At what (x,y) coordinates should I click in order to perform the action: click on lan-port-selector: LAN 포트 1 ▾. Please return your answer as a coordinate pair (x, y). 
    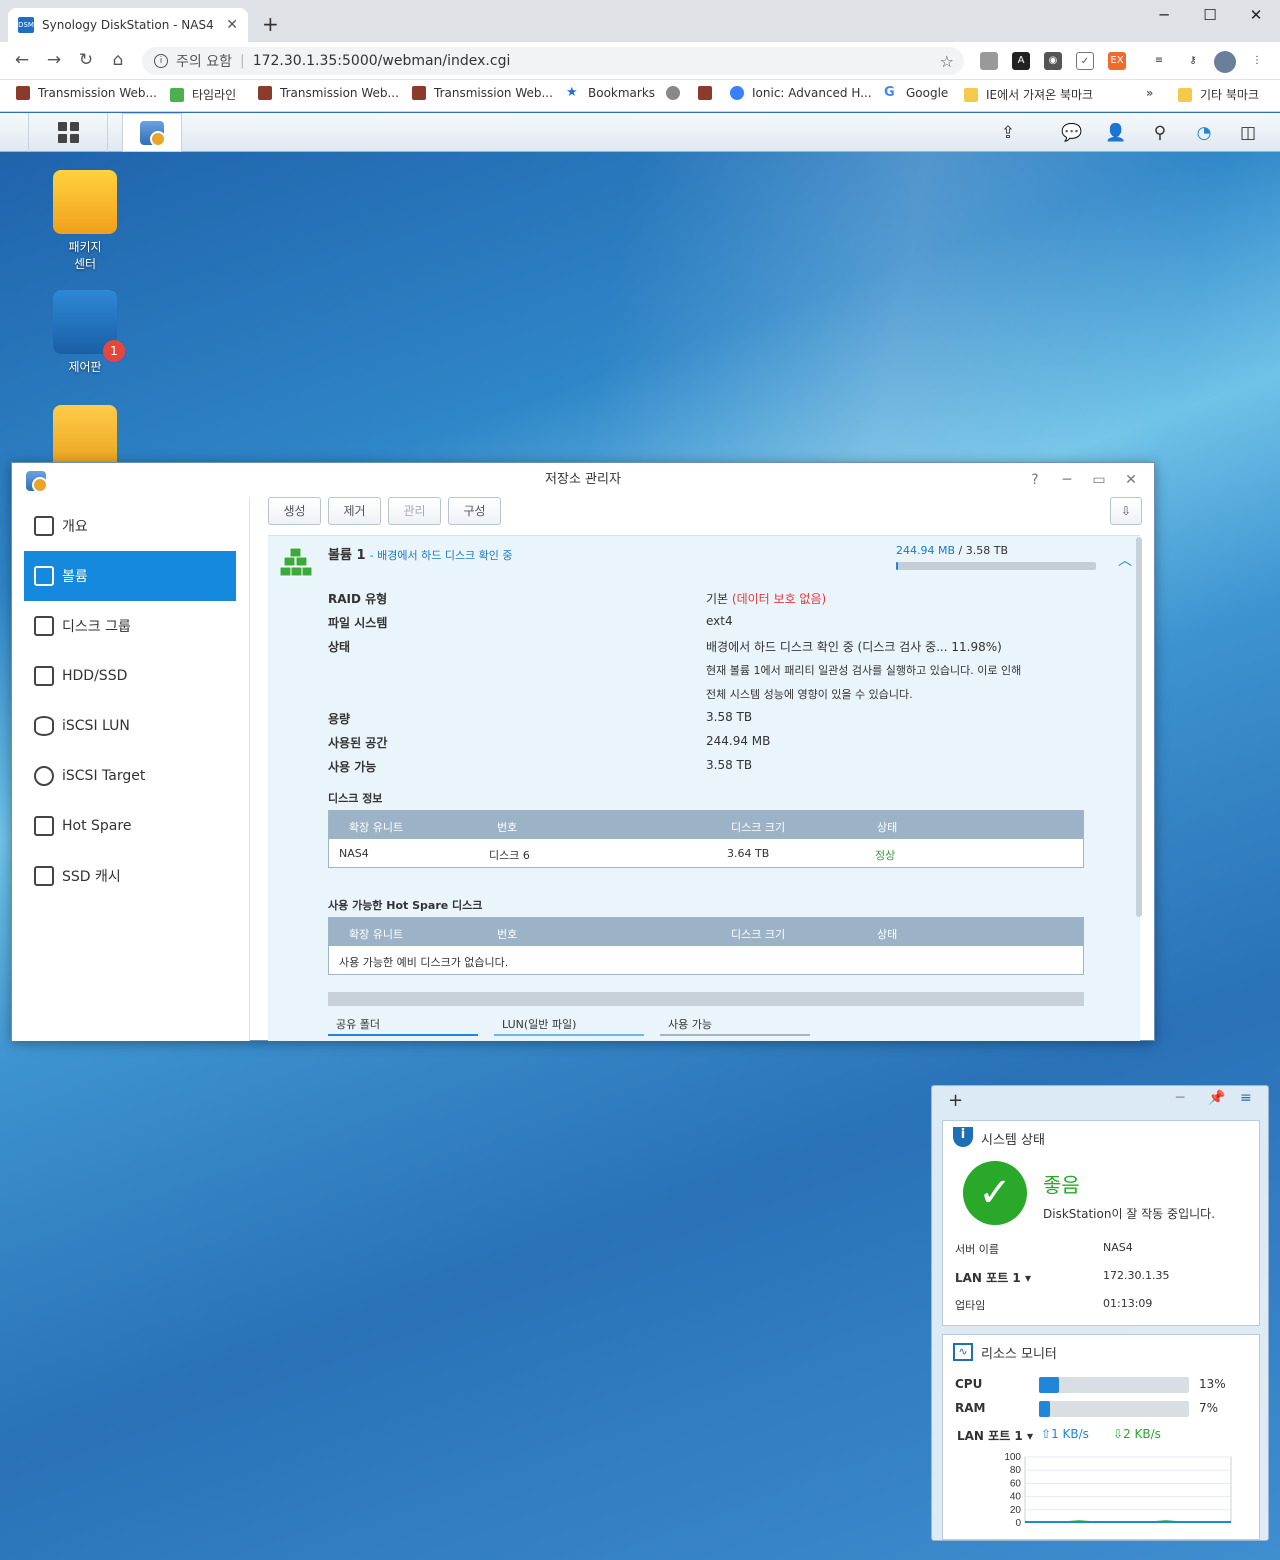
    Looking at the image, I should click on (993, 1277).